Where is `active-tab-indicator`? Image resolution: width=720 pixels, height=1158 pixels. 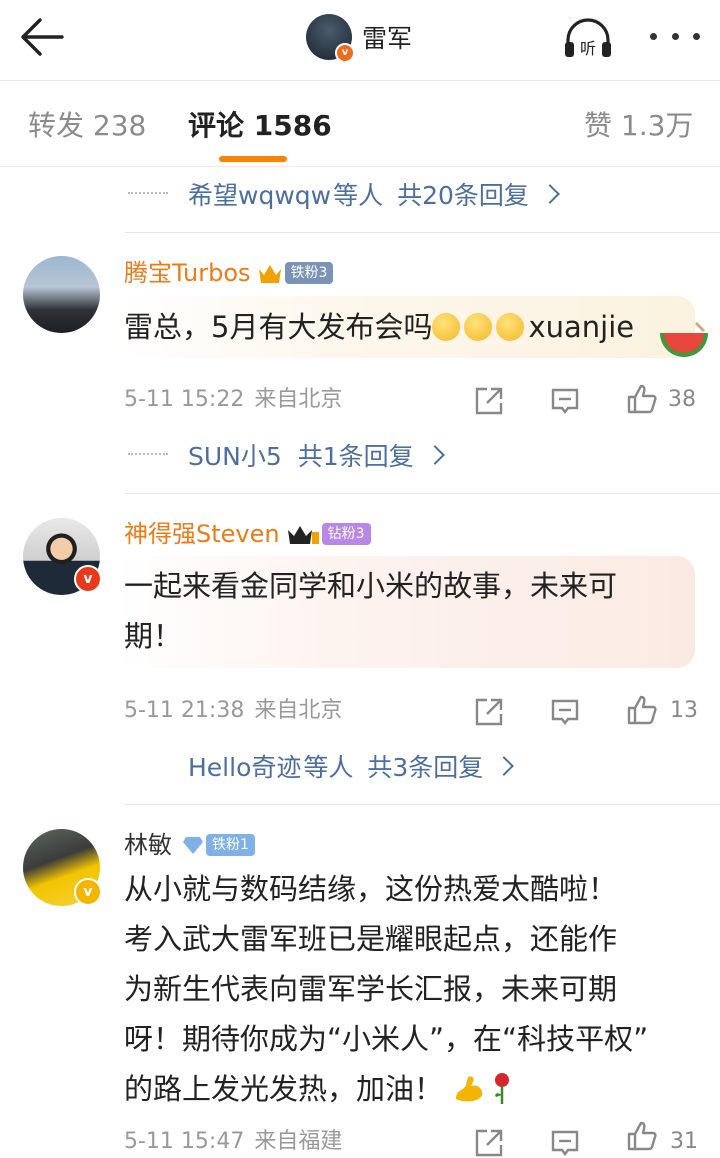 active-tab-indicator is located at coordinates (253, 159).